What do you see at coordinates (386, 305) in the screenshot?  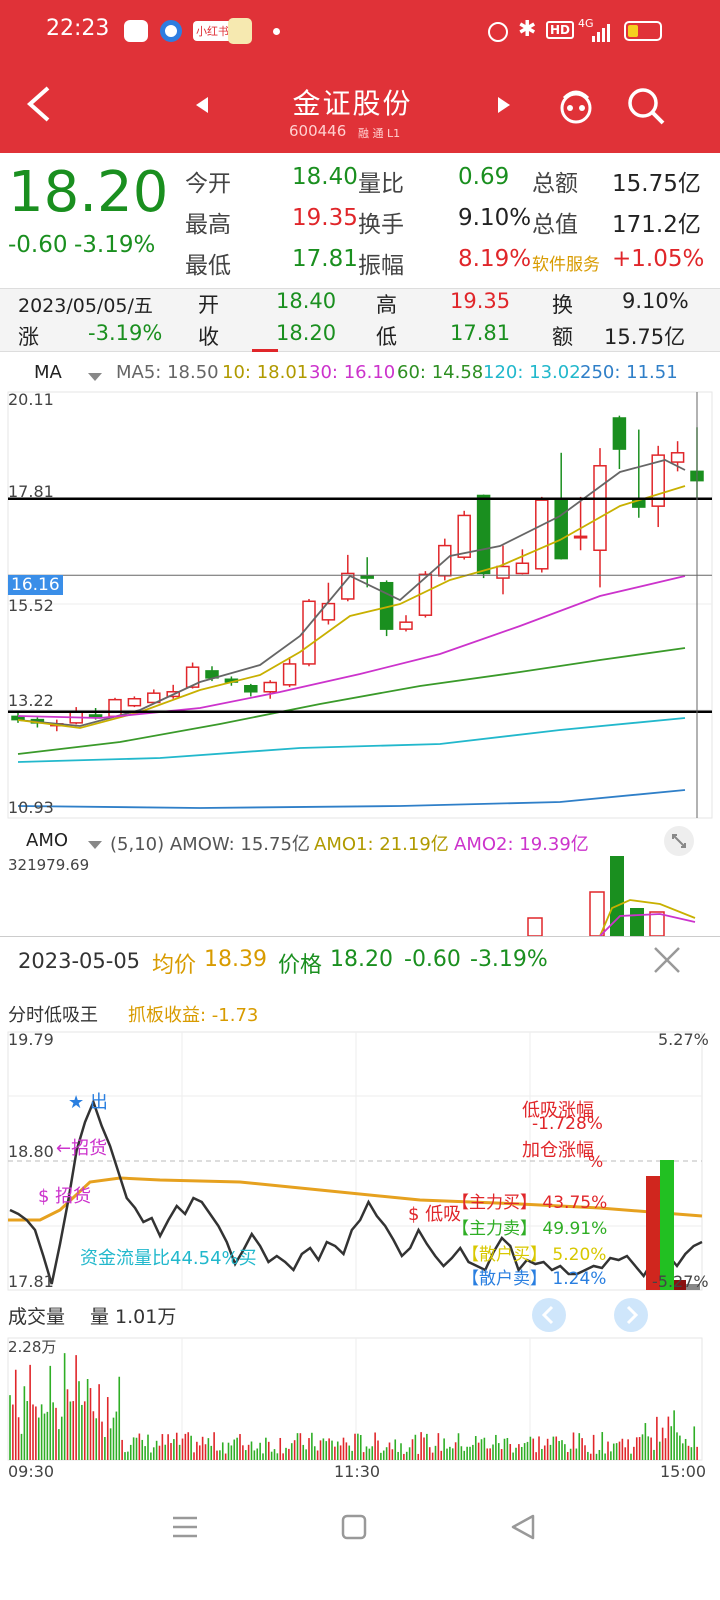 I see `summary-high-label: 高` at bounding box center [386, 305].